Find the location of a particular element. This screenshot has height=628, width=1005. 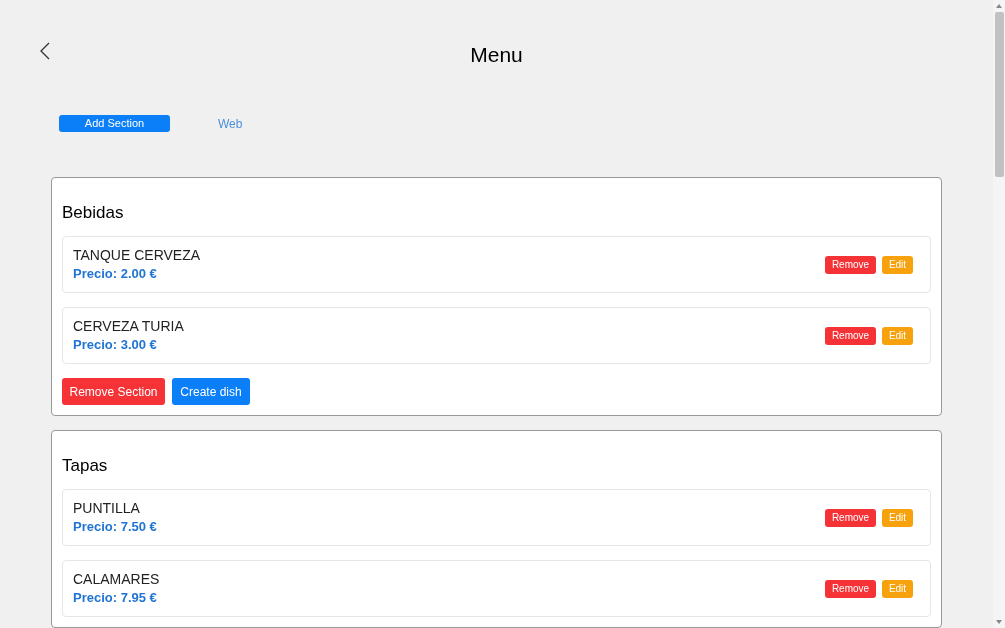

section-title: Tapas is located at coordinates (85, 466).